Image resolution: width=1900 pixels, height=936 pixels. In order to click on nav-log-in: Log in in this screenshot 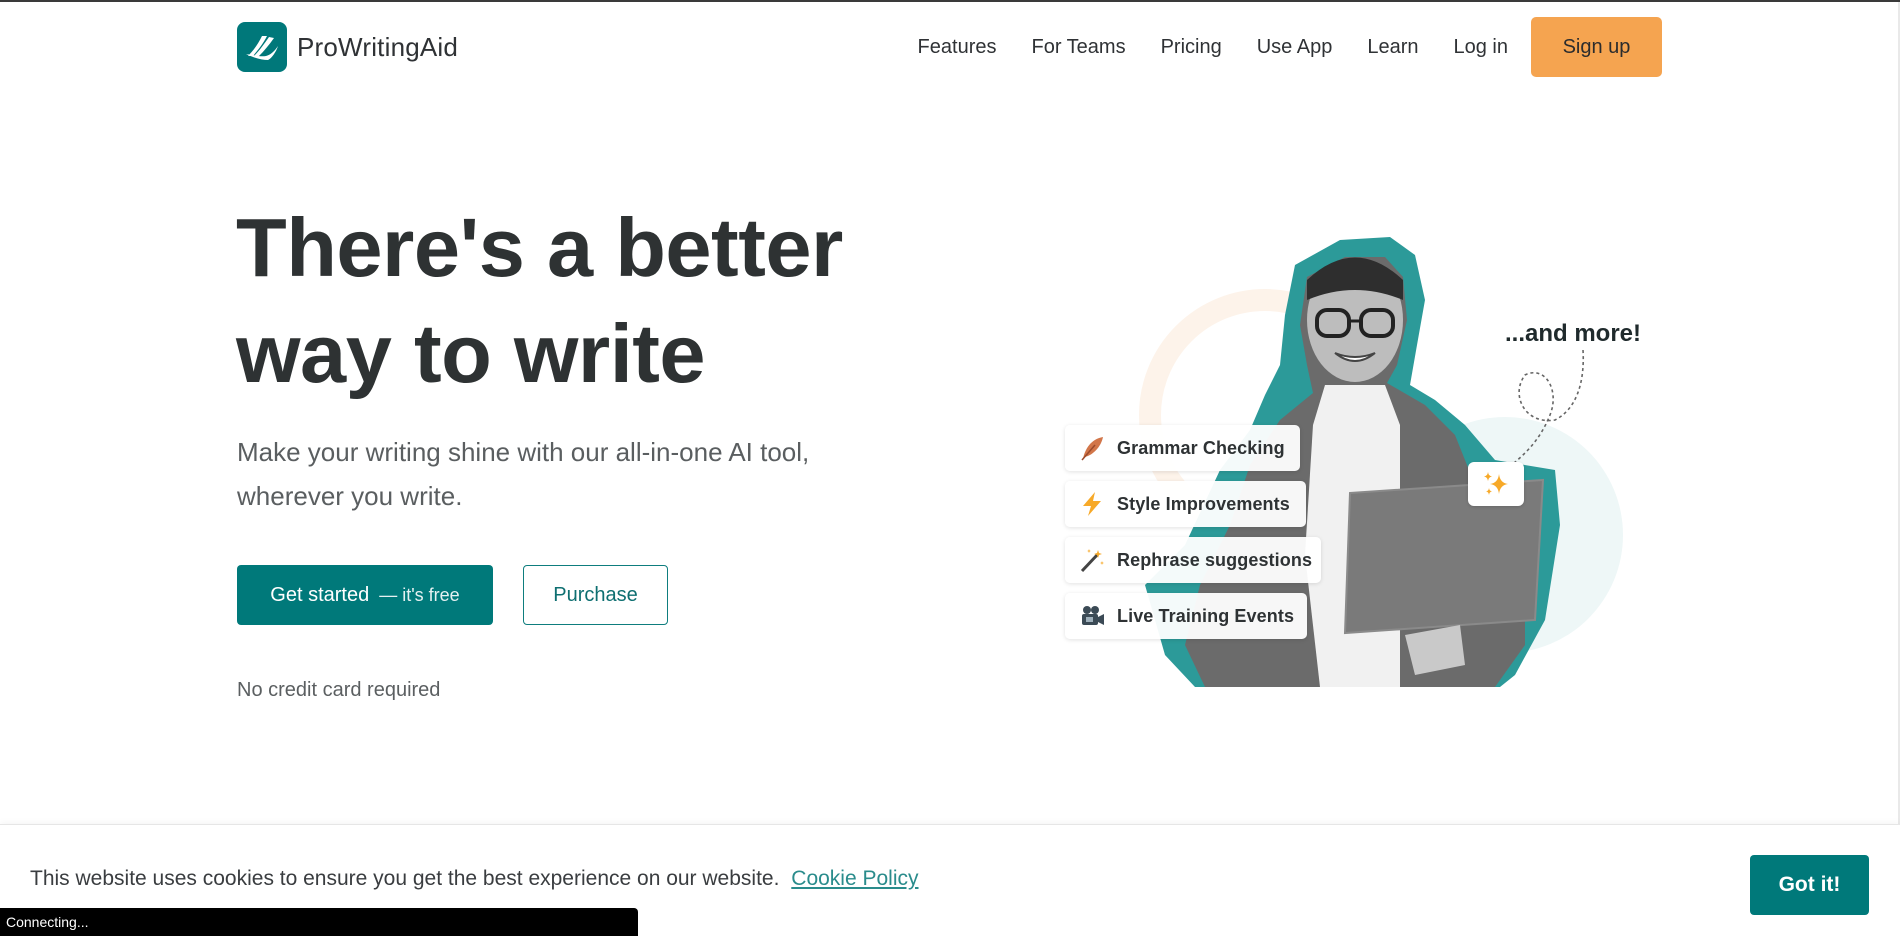, I will do `click(1481, 47)`.